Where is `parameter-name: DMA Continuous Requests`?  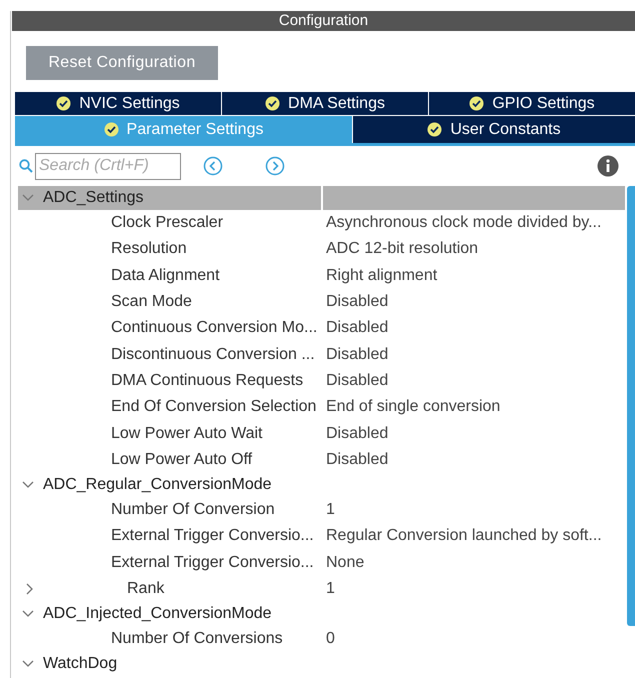
parameter-name: DMA Continuous Requests is located at coordinates (207, 380).